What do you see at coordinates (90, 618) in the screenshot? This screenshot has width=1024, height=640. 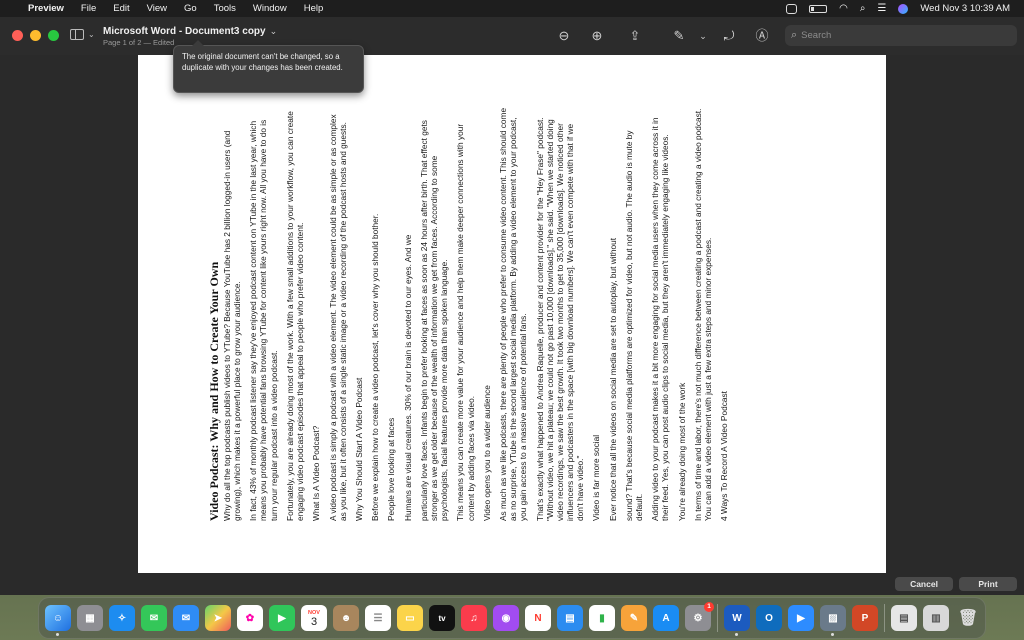 I see `launchpad-icon: ▦` at bounding box center [90, 618].